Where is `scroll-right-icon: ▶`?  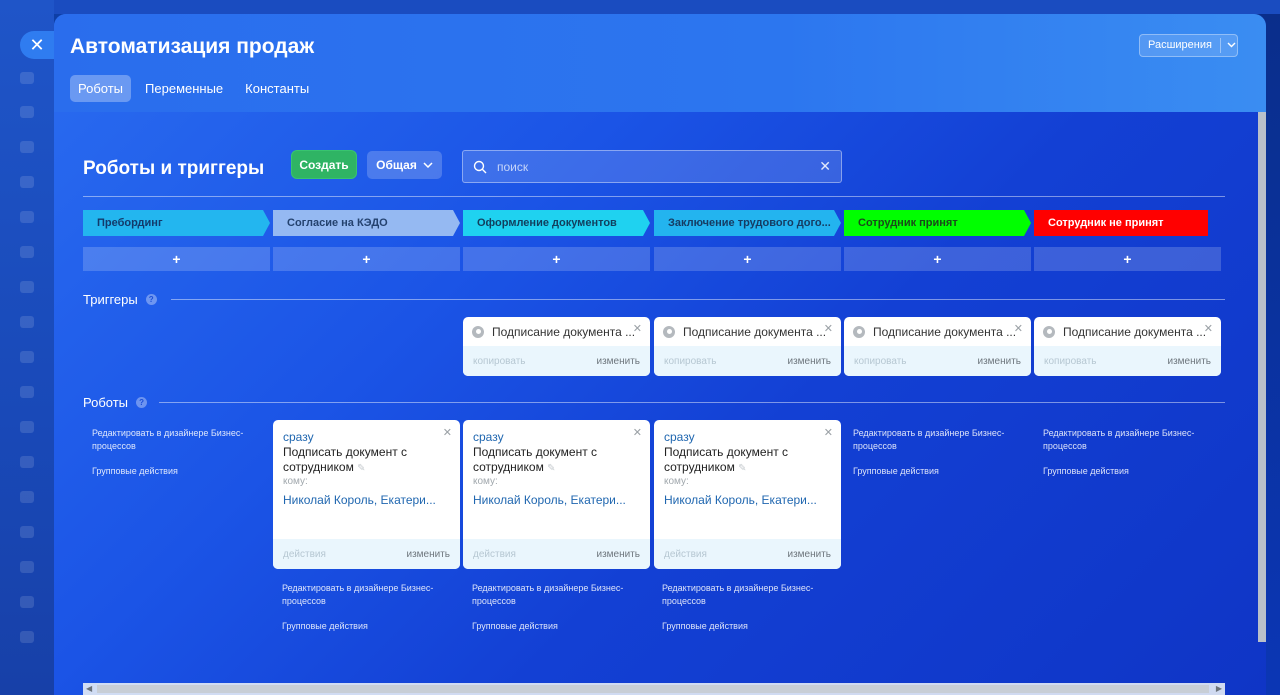
scroll-right-icon: ▶ is located at coordinates (1219, 688).